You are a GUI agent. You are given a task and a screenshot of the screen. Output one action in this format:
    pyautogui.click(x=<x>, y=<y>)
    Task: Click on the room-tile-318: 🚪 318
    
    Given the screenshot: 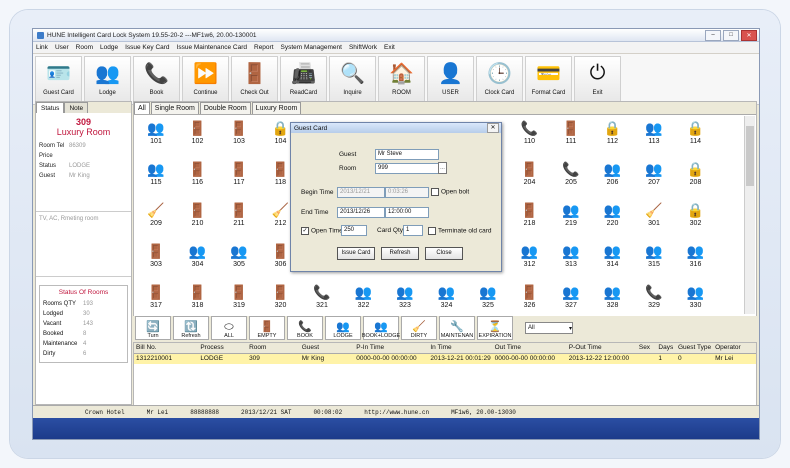 What is the action you would take?
    pyautogui.click(x=198, y=300)
    